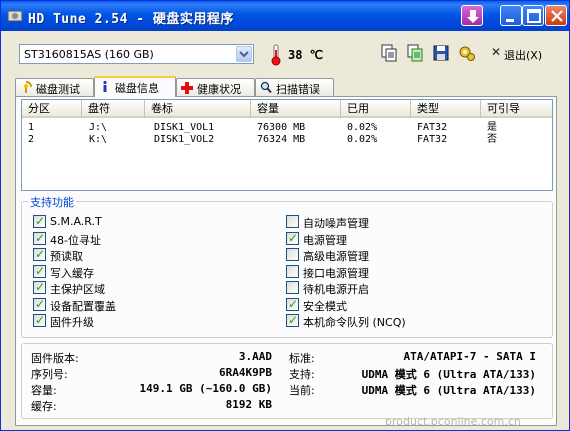  I want to click on table-row: 2 K:\ DISK1_VOL2 76324 MB 0.02% FAT32 否, so click(287, 139).